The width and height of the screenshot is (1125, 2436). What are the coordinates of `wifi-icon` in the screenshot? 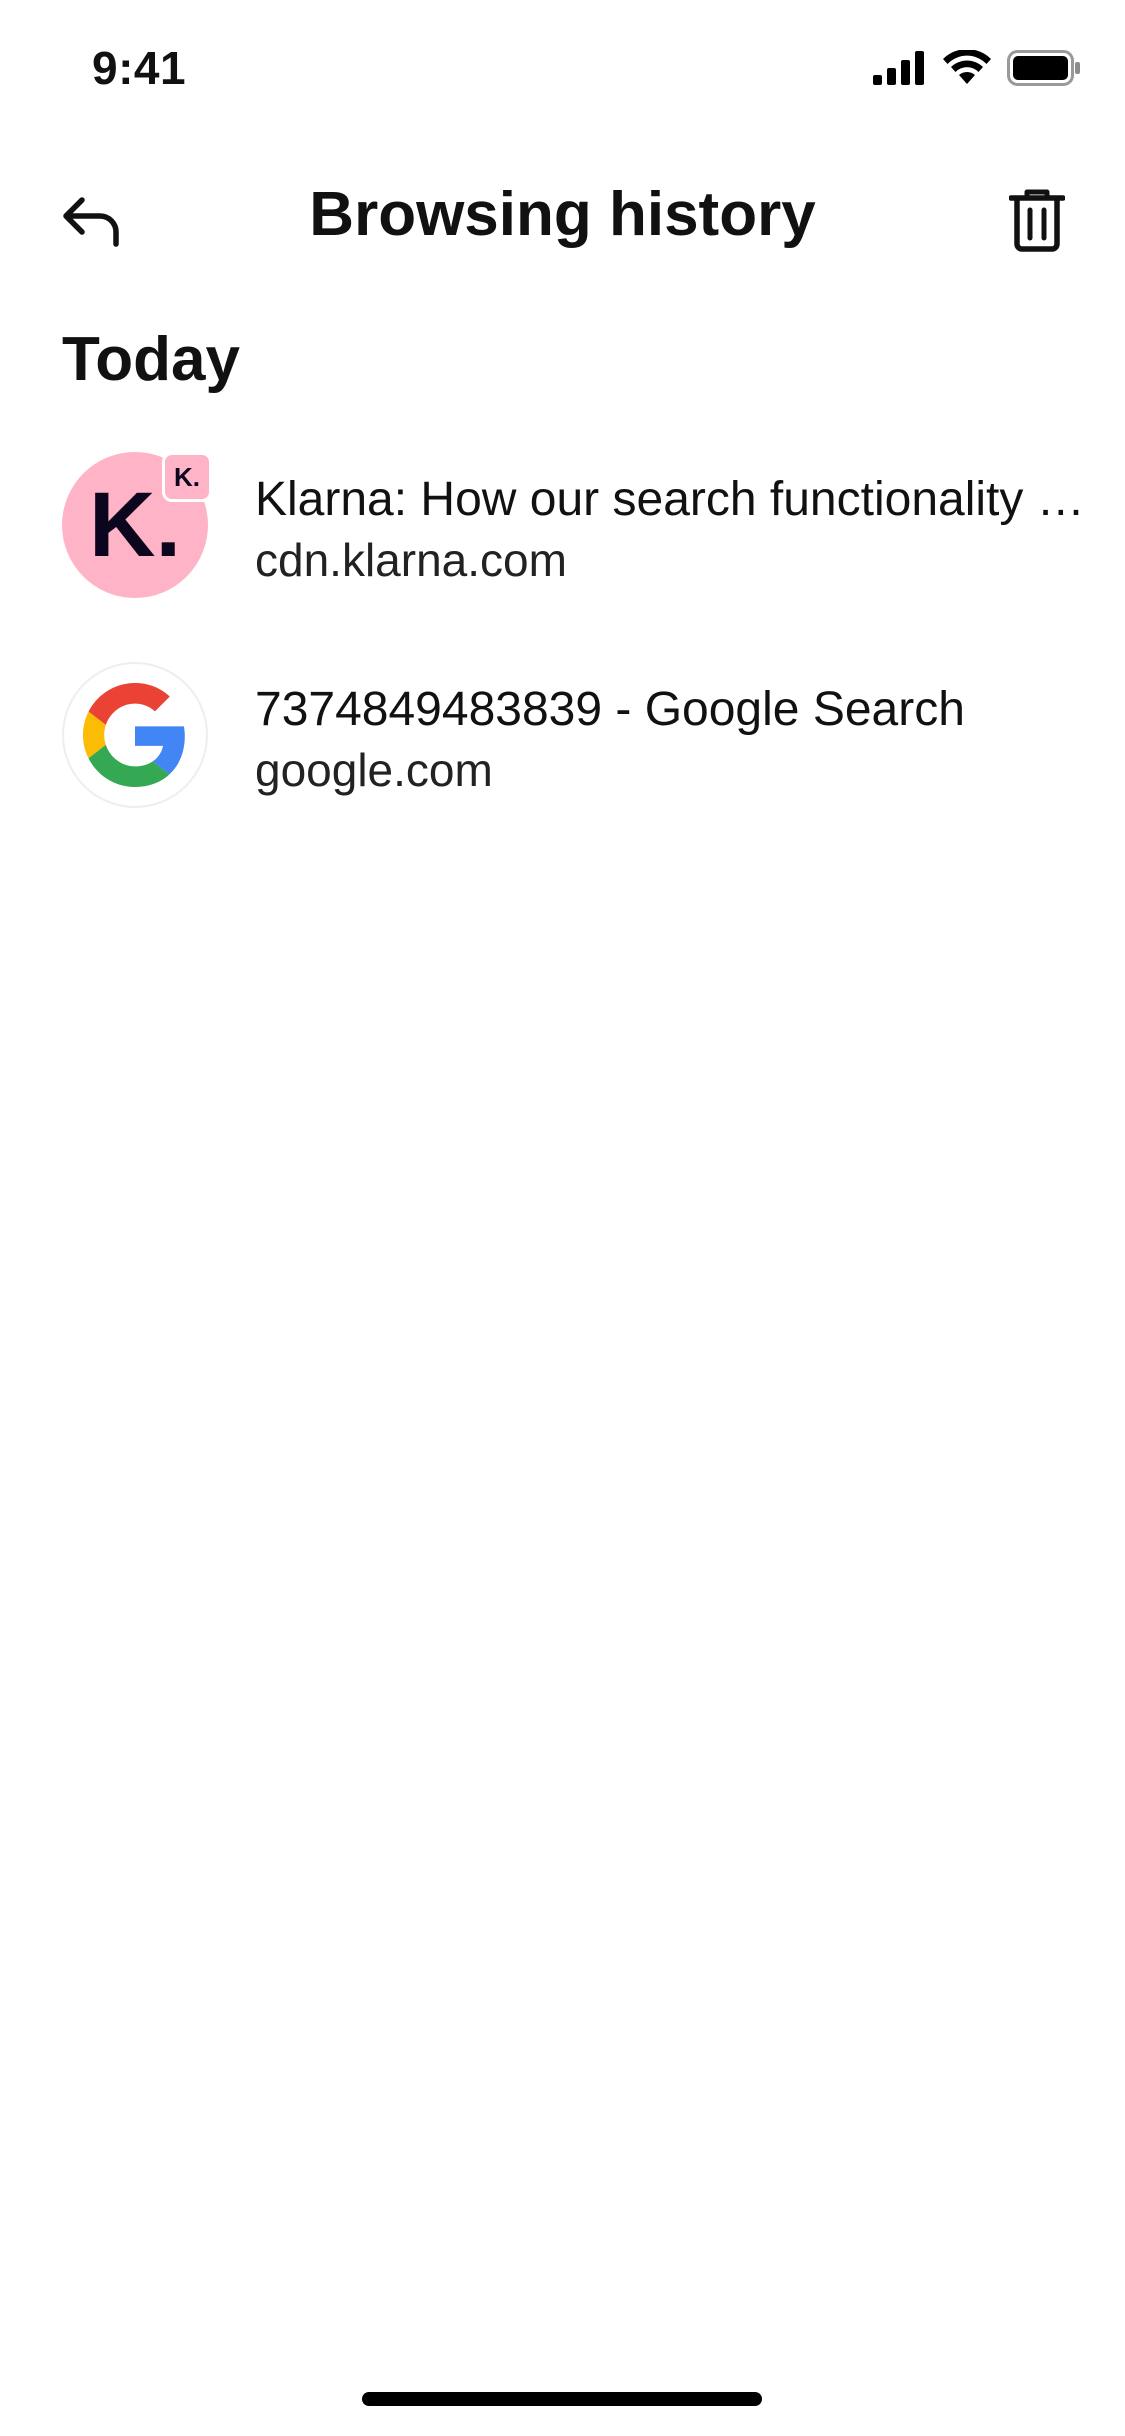 It's located at (967, 68).